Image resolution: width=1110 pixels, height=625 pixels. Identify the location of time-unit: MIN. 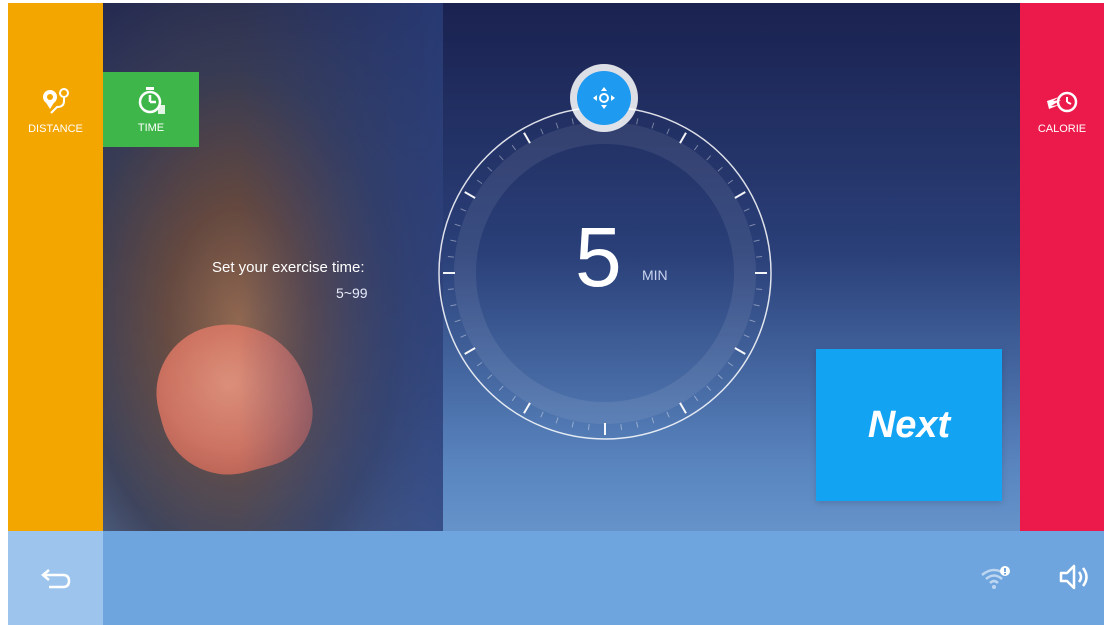
(655, 275).